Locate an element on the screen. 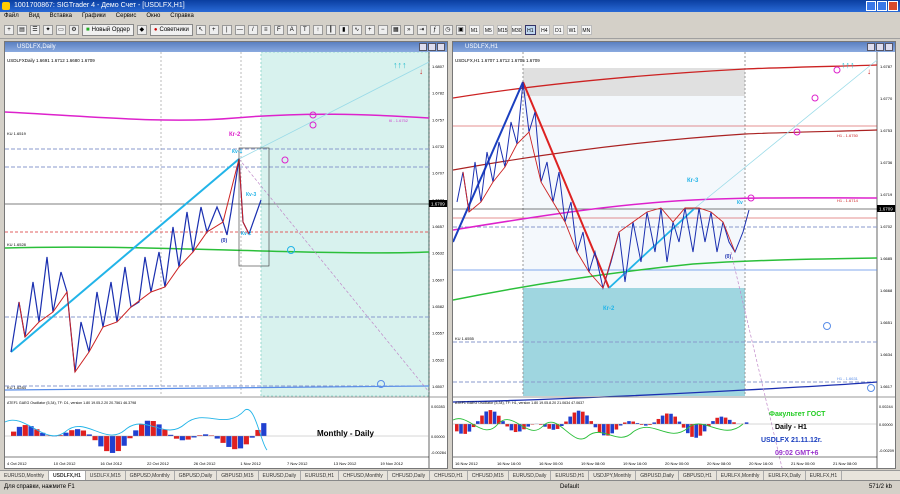  date-tick-label: 21 Nov 00:00 is located at coordinates (803, 463).